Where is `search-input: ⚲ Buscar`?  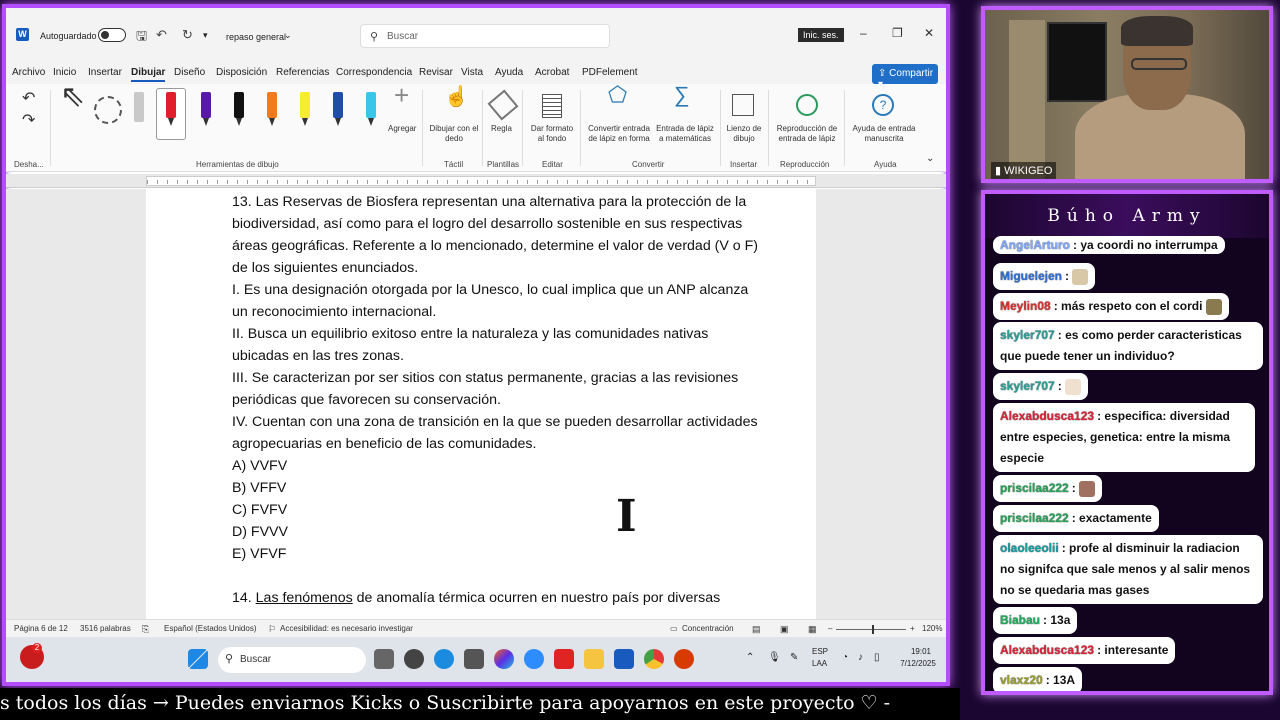
search-input: ⚲ Buscar is located at coordinates (485, 36).